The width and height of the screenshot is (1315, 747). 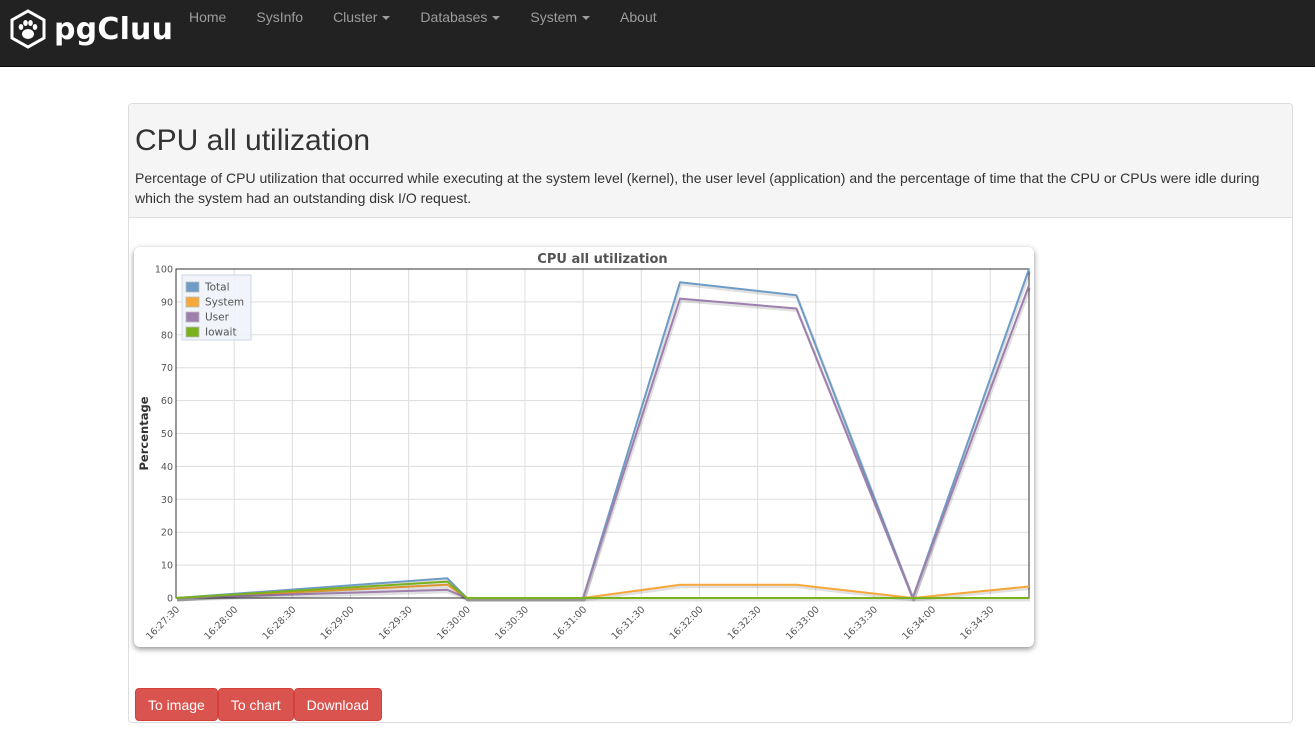 I want to click on nav-item-home: Home, so click(x=207, y=17).